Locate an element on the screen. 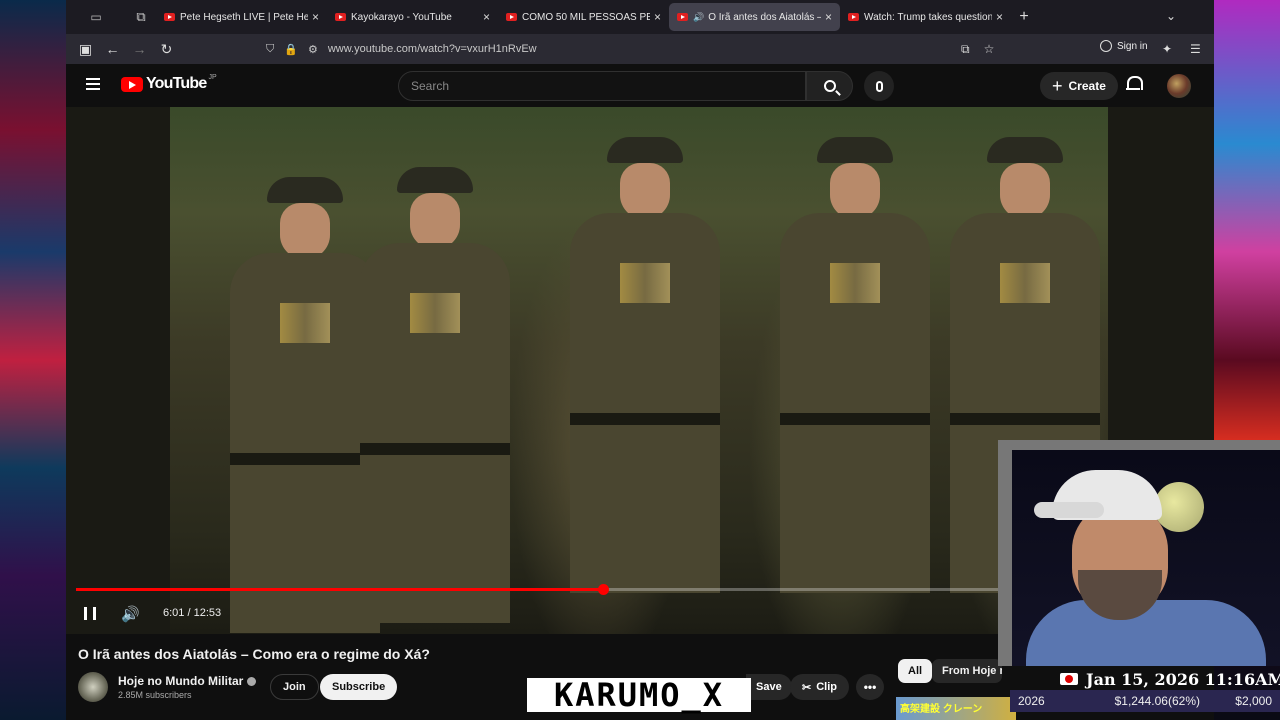 This screenshot has width=1280, height=720. tab-4: Watch: Trump takes questions, × is located at coordinates (925, 17).